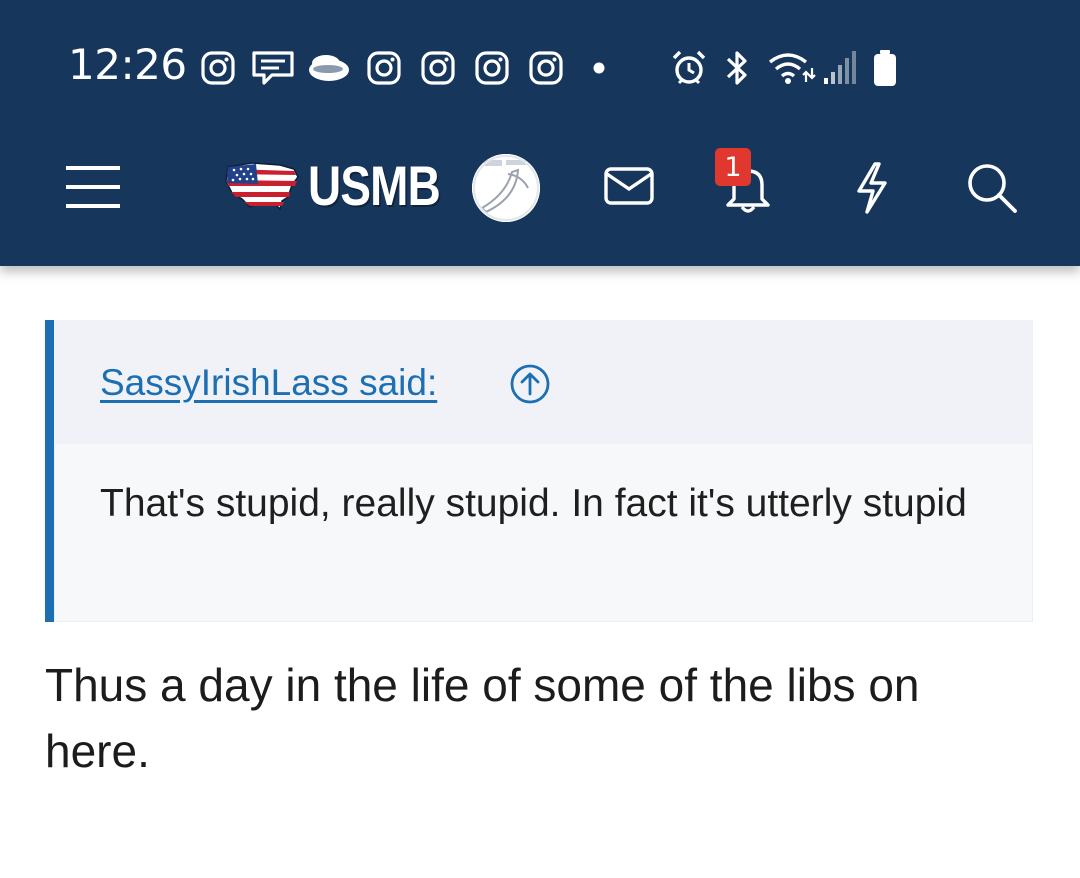  I want to click on wifi-icon, so click(792, 68).